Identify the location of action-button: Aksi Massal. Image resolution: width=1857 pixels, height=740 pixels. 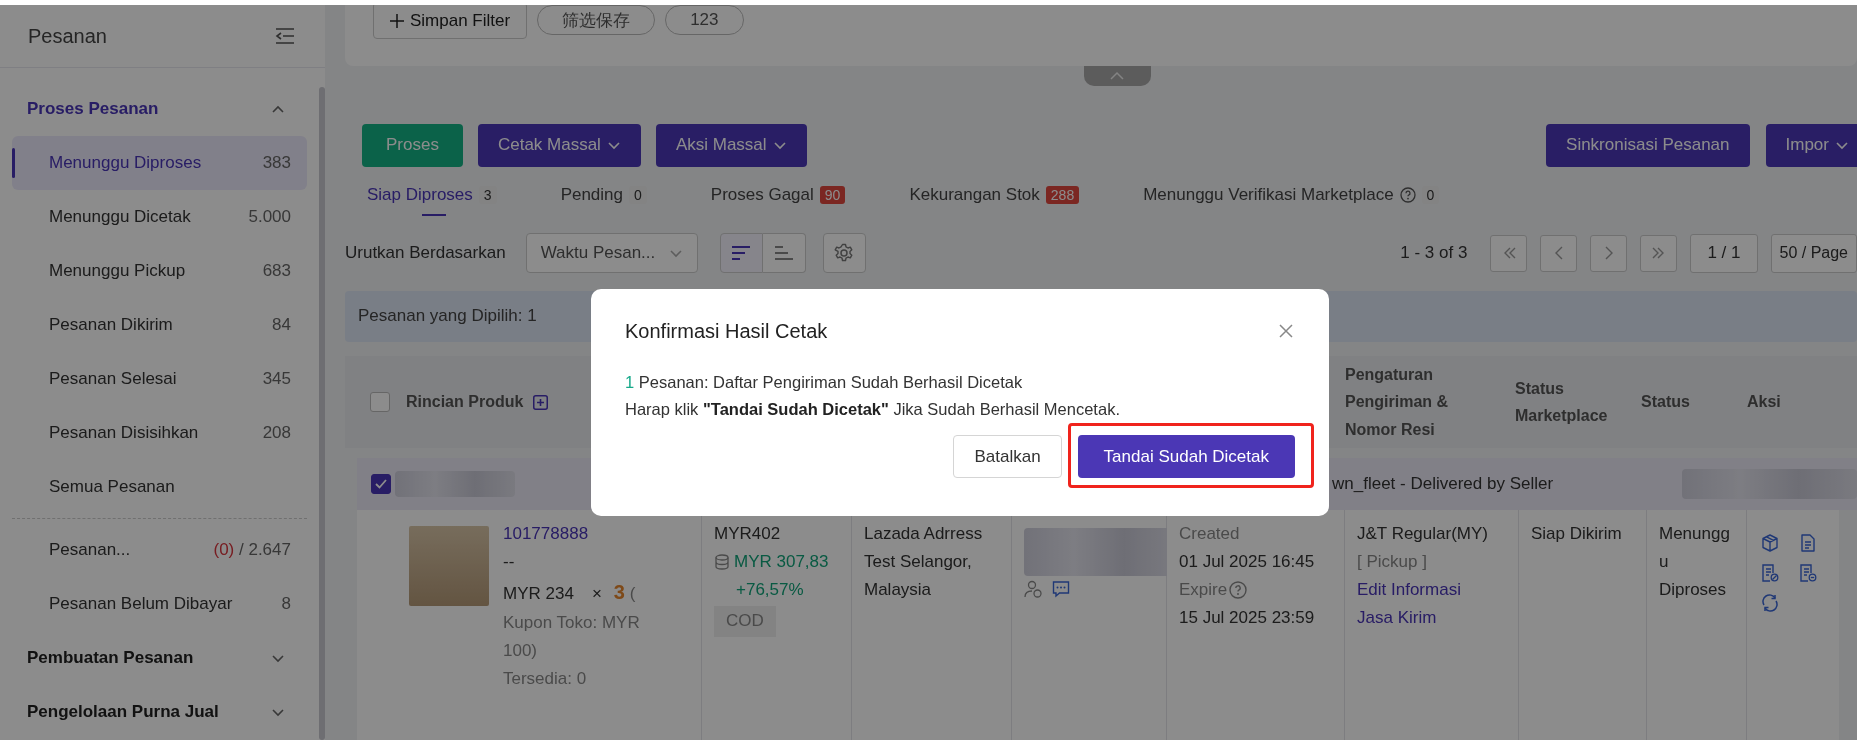
(731, 145).